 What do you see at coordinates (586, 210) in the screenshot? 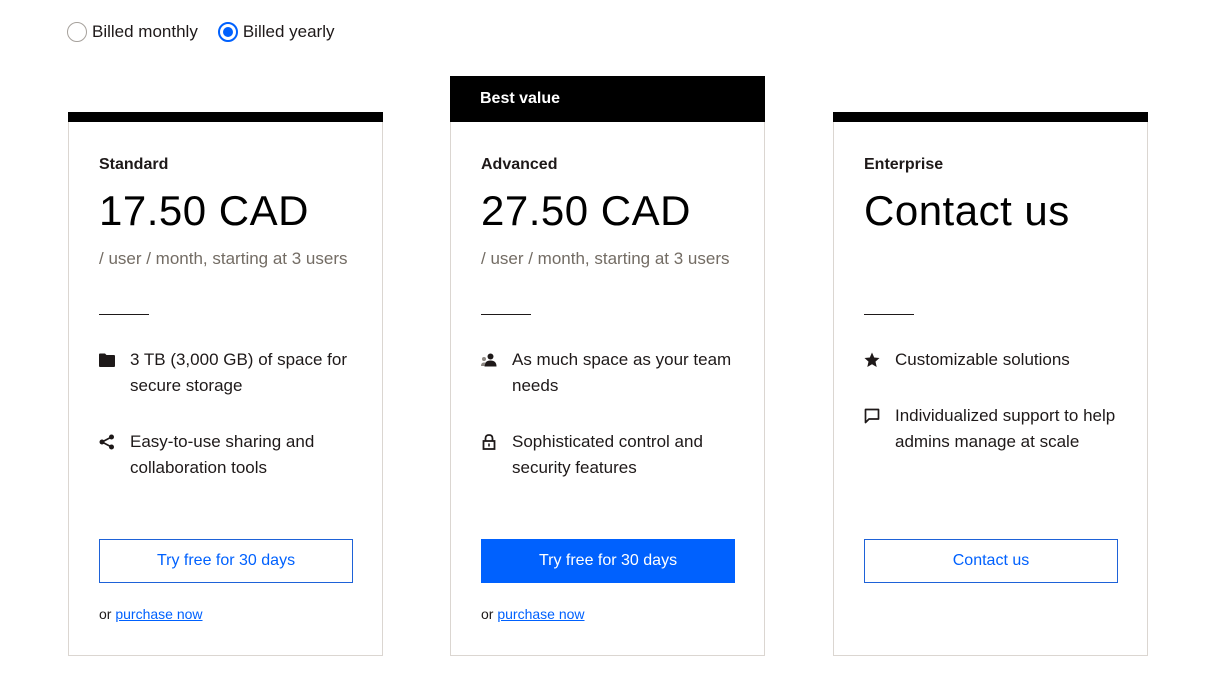
I see `plan-price: 27.50 CAD` at bounding box center [586, 210].